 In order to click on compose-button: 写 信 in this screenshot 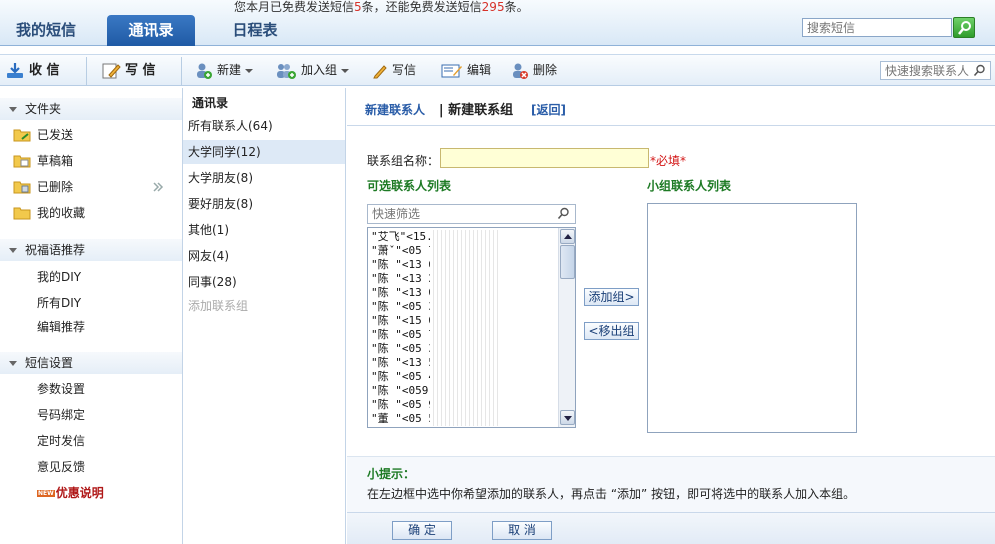, I will do `click(128, 70)`.